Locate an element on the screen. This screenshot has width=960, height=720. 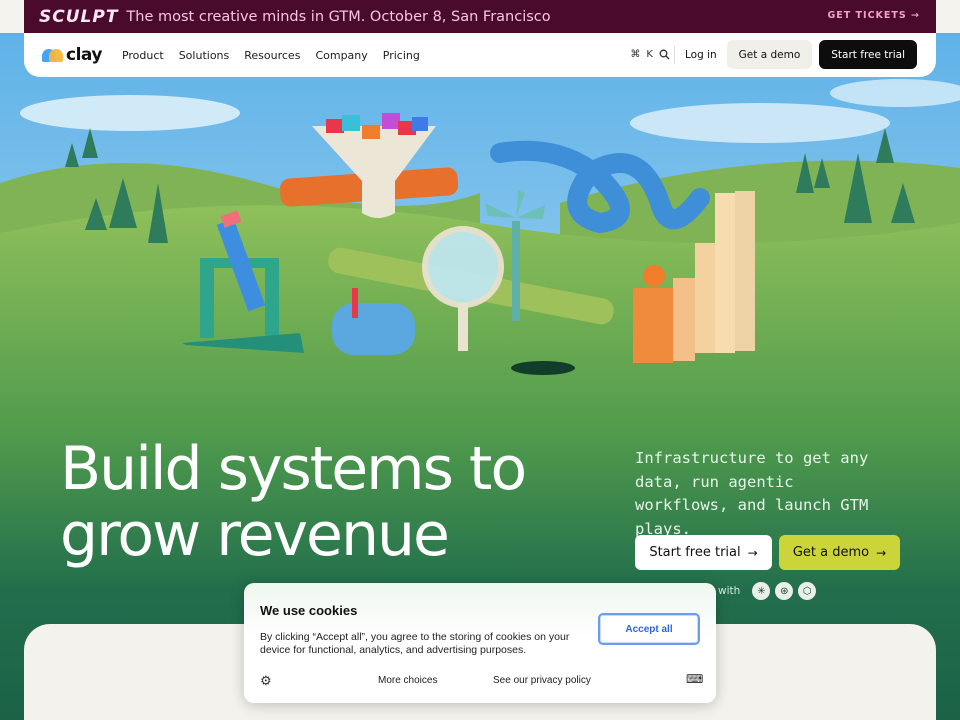
nav-item-solutions: Solutions is located at coordinates (204, 55).